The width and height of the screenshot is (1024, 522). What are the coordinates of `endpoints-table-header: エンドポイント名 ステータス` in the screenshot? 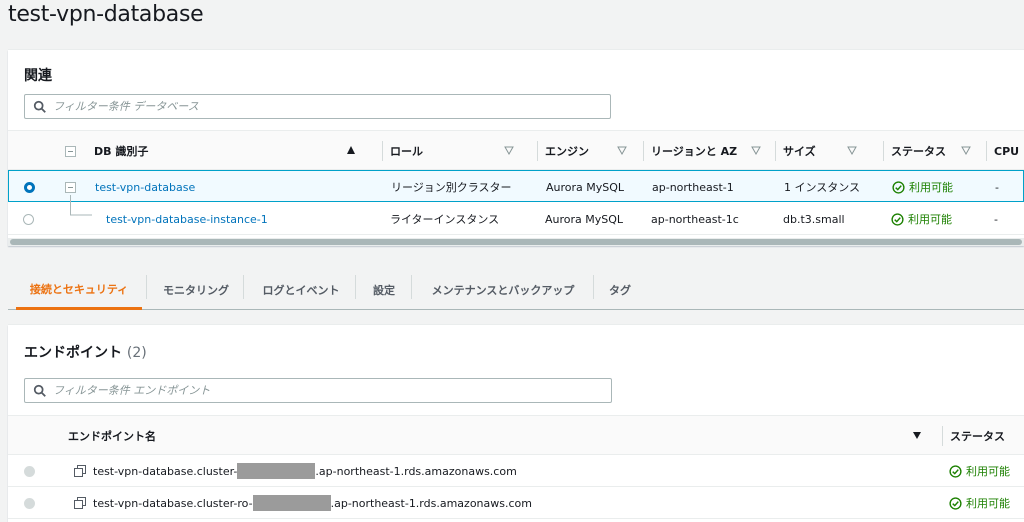 It's located at (516, 435).